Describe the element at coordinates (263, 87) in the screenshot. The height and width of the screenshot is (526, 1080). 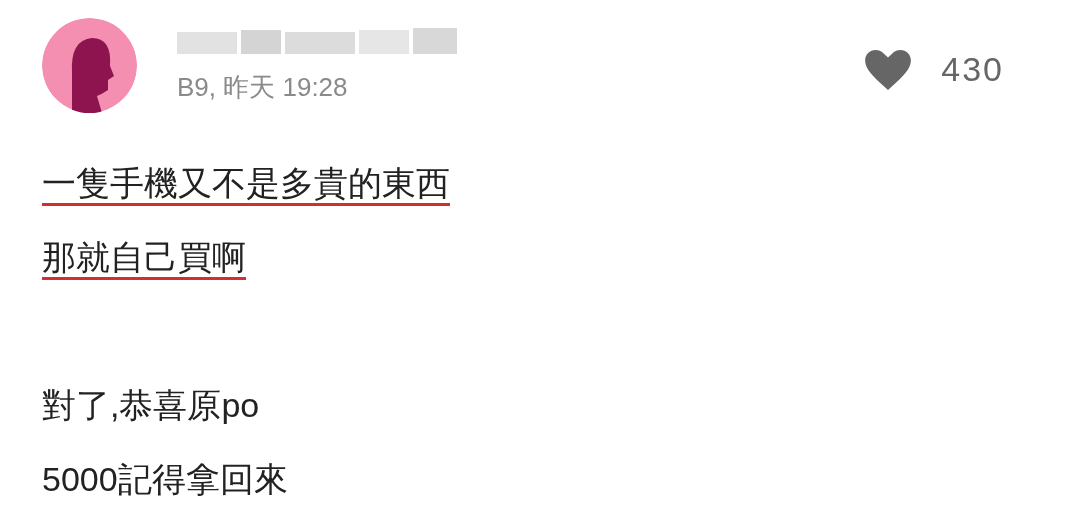
I see `comment-meta: B9, 昨天 19:28` at that location.